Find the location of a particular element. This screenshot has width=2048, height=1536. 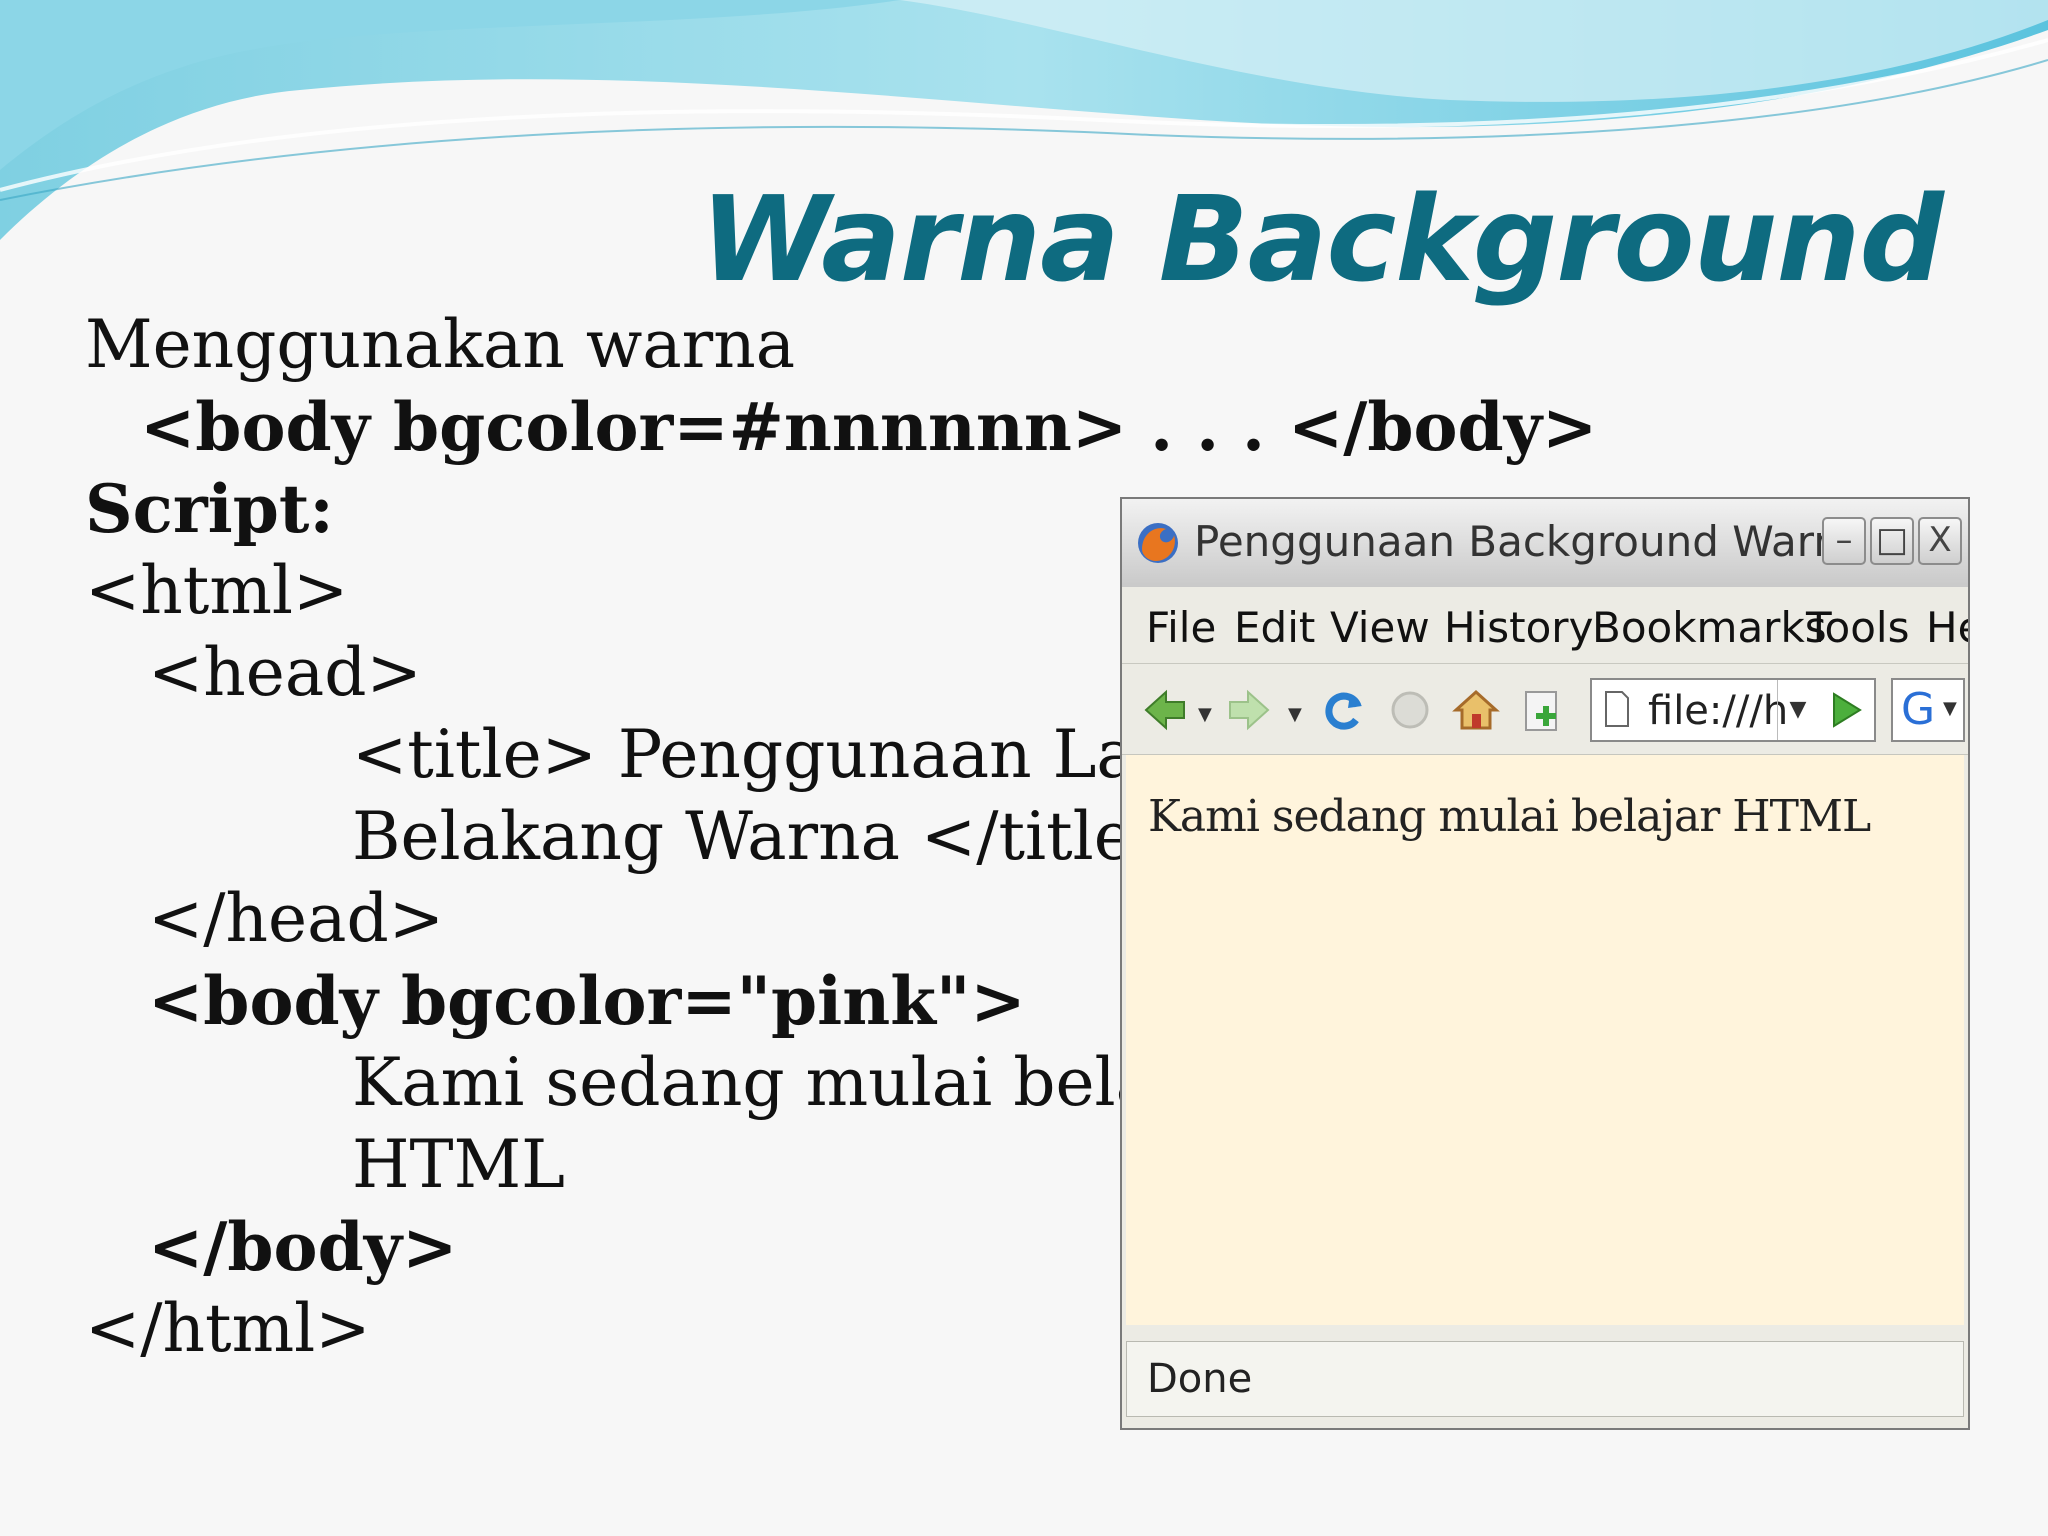

url-dropdown-icon: ▼ is located at coordinates (1797, 710).